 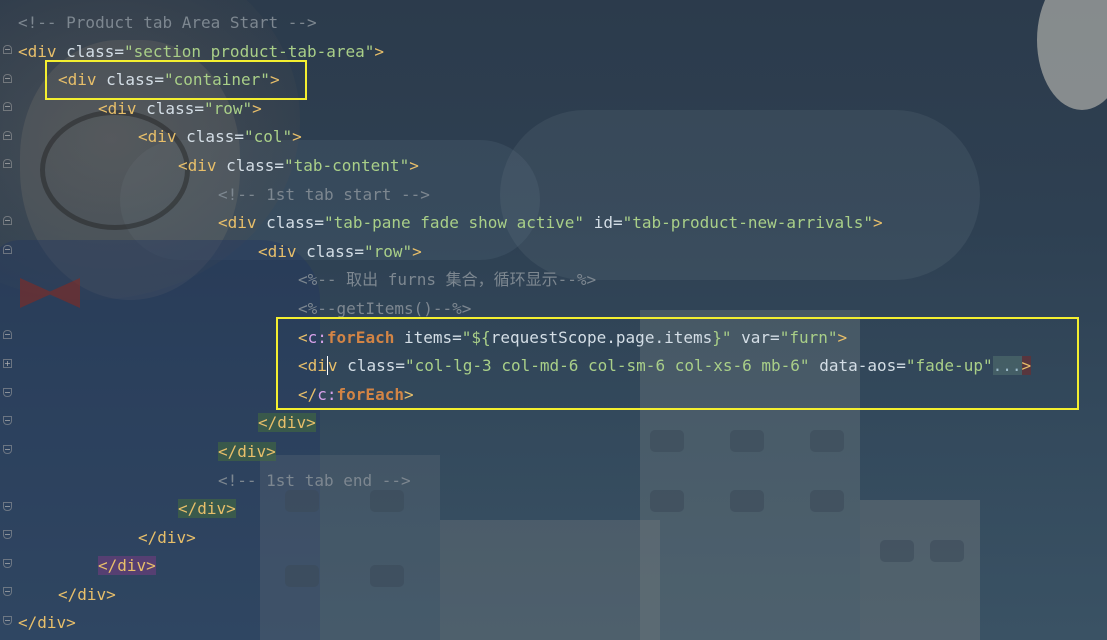 What do you see at coordinates (524, 166) in the screenshot?
I see `code-line: <div class="tab-content">` at bounding box center [524, 166].